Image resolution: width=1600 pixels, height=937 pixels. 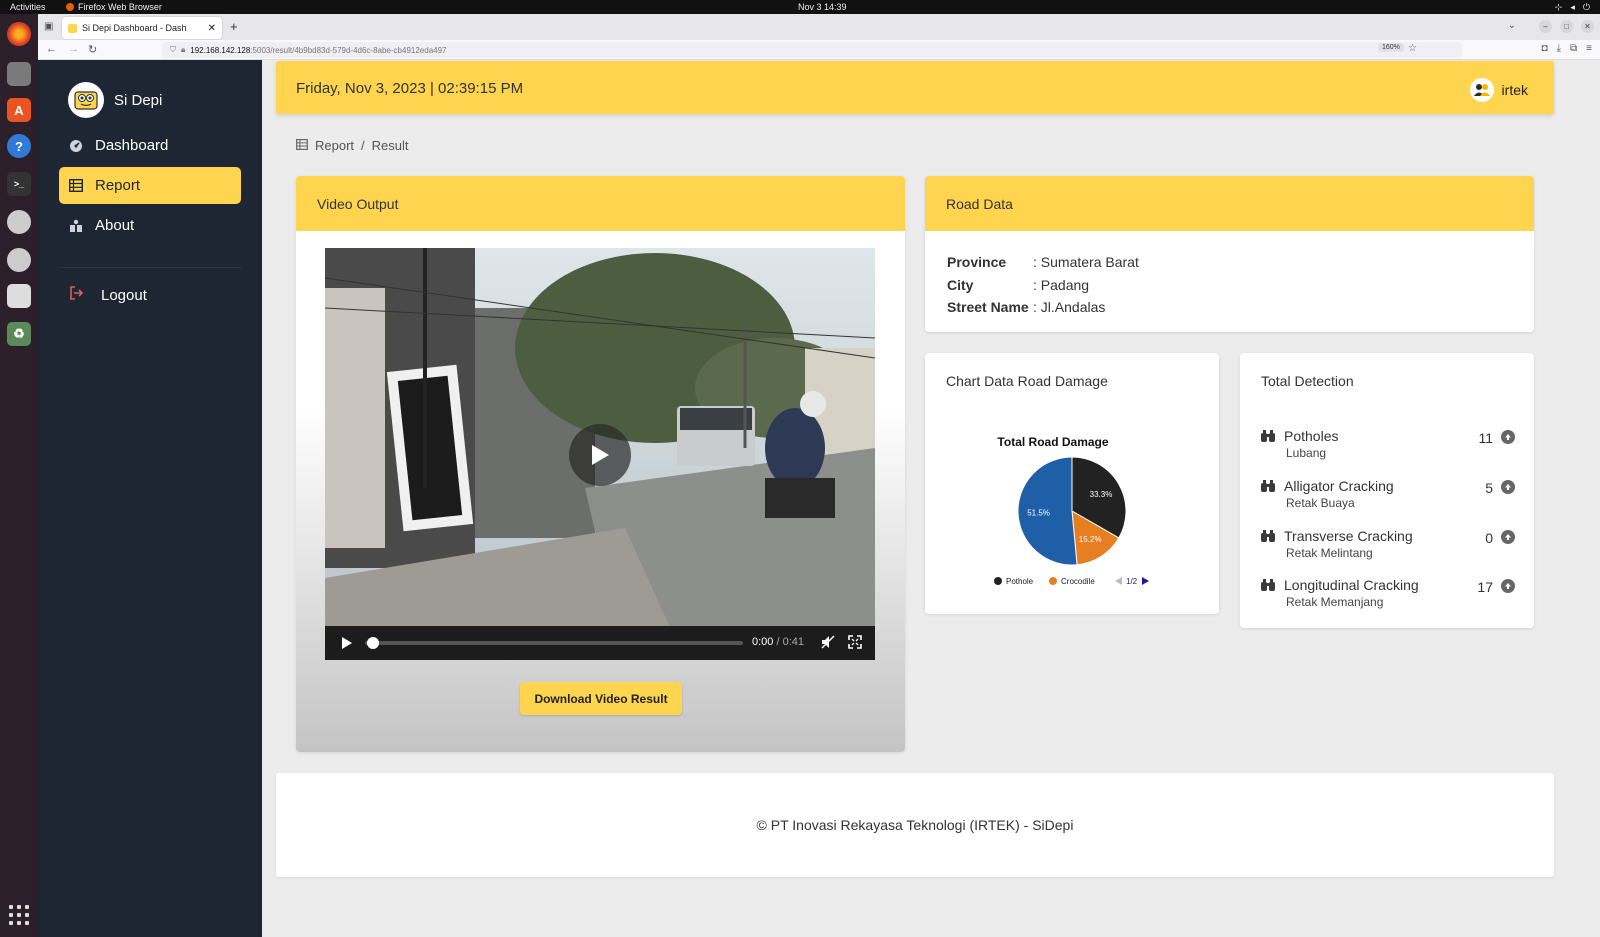 I want to click on pocket-icon: ◘, so click(x=1545, y=48).